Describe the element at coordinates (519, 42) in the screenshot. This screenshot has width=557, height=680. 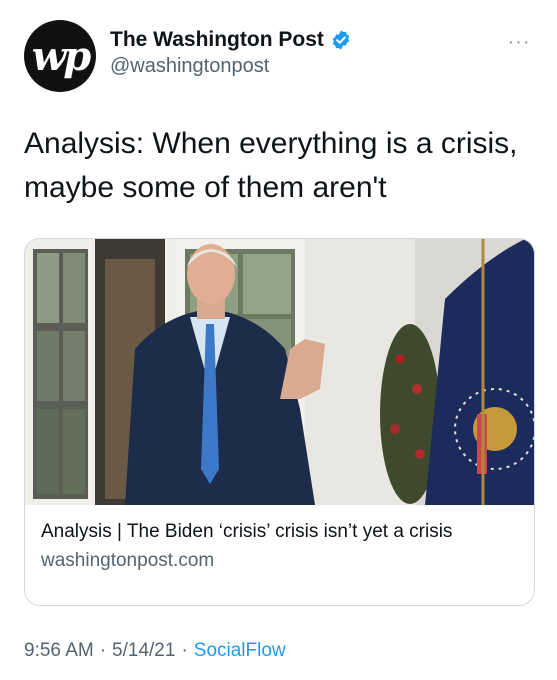
I see `more-options-icon: ···` at that location.